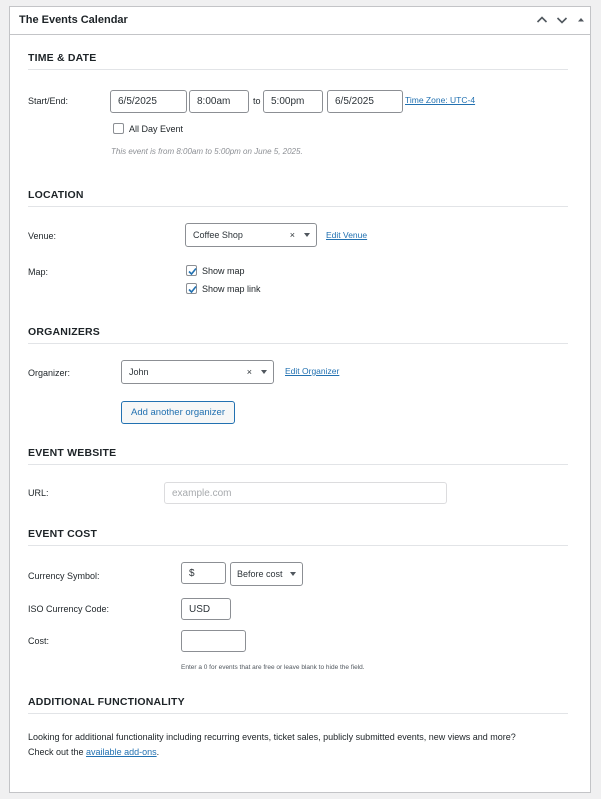 The width and height of the screenshot is (601, 799). What do you see at coordinates (106, 702) in the screenshot?
I see `section-heading-additional: ADDITIONAL FUNCTIONALITY` at bounding box center [106, 702].